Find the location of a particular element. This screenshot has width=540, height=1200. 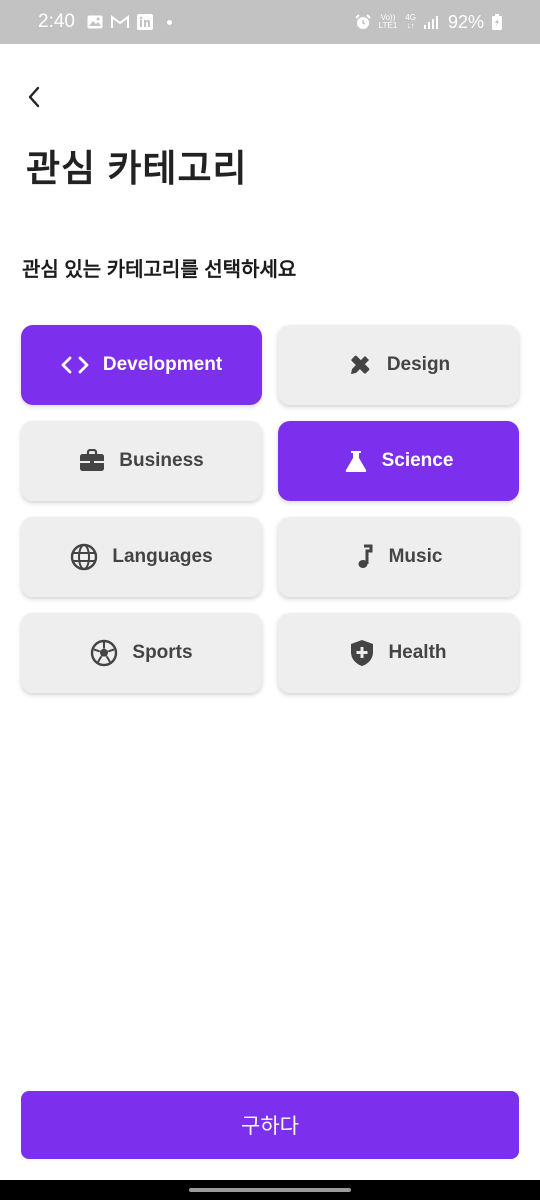

flask-icon is located at coordinates (355, 461).